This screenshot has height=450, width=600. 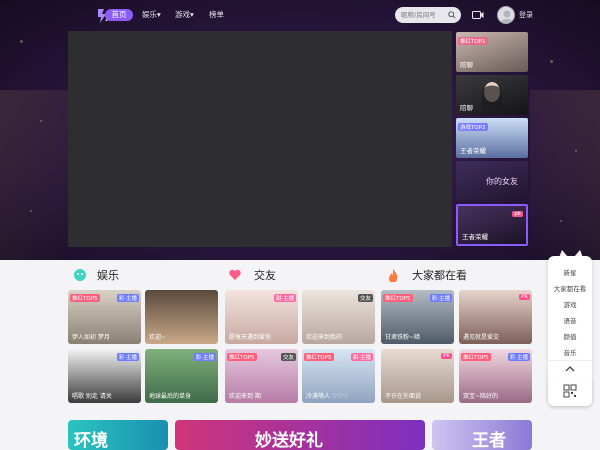 I want to click on featured-room: 你的女友, so click(x=492, y=181).